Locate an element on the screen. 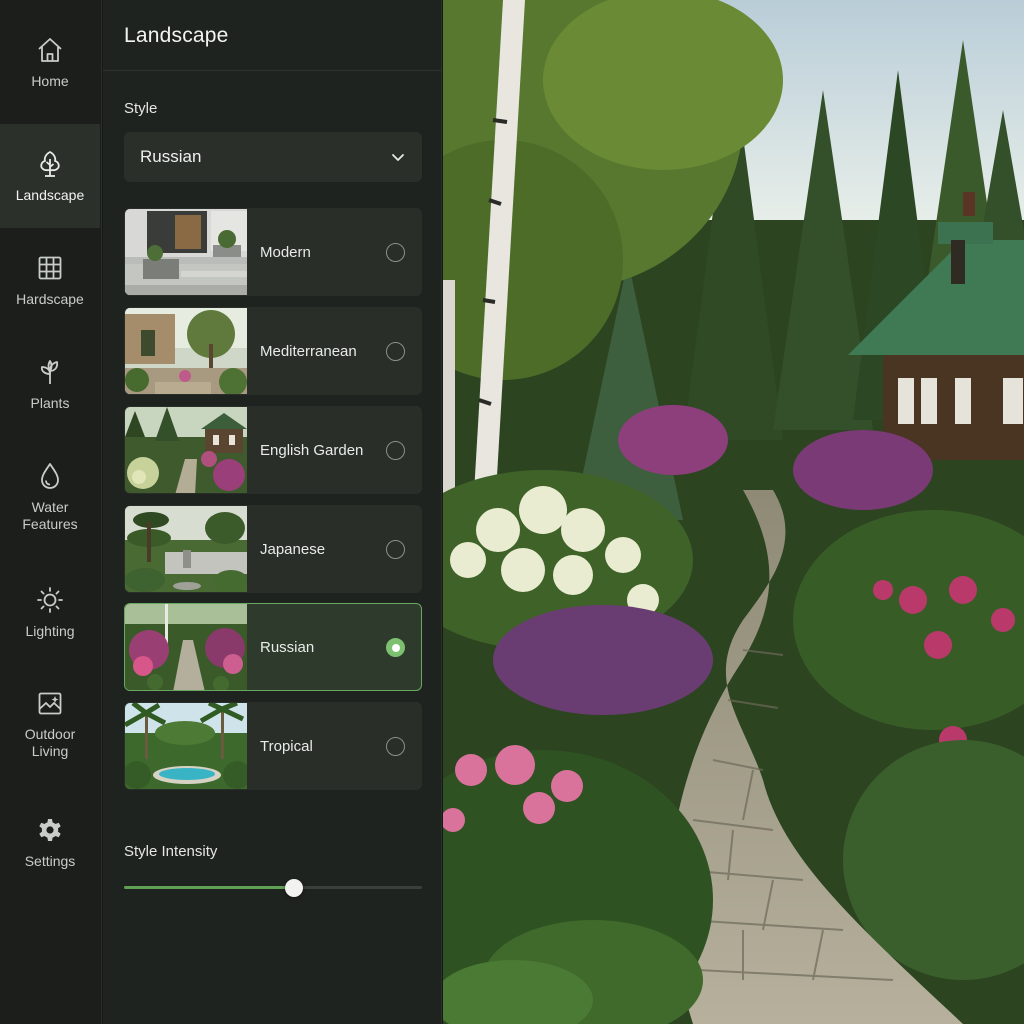 This screenshot has height=1024, width=1024. japanese-thumbnail is located at coordinates (186, 549).